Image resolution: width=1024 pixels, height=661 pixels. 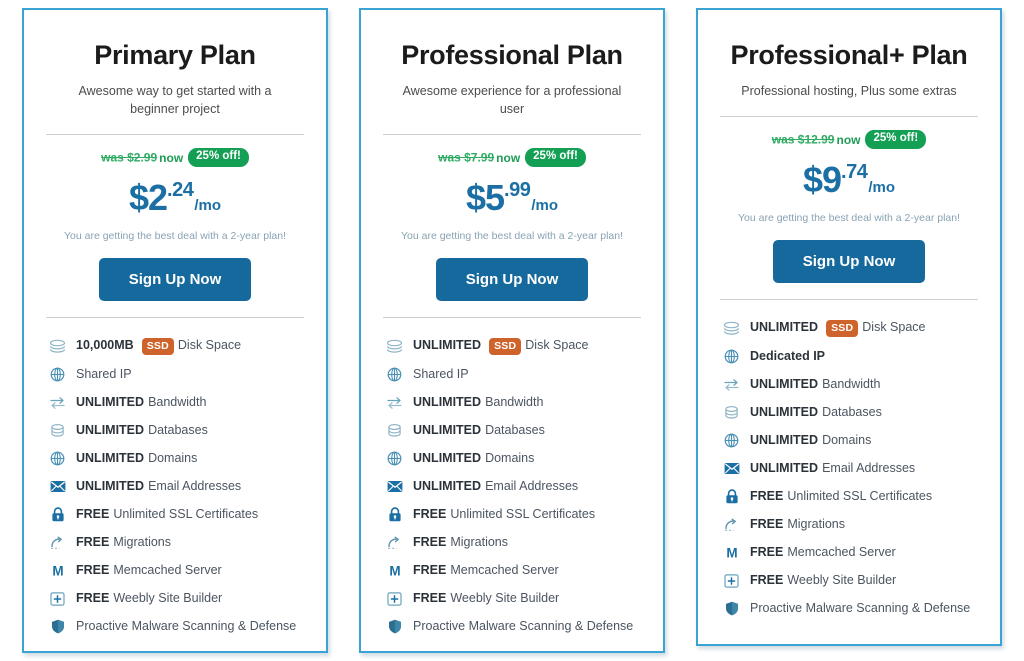 I want to click on shield-icon, so click(x=394, y=627).